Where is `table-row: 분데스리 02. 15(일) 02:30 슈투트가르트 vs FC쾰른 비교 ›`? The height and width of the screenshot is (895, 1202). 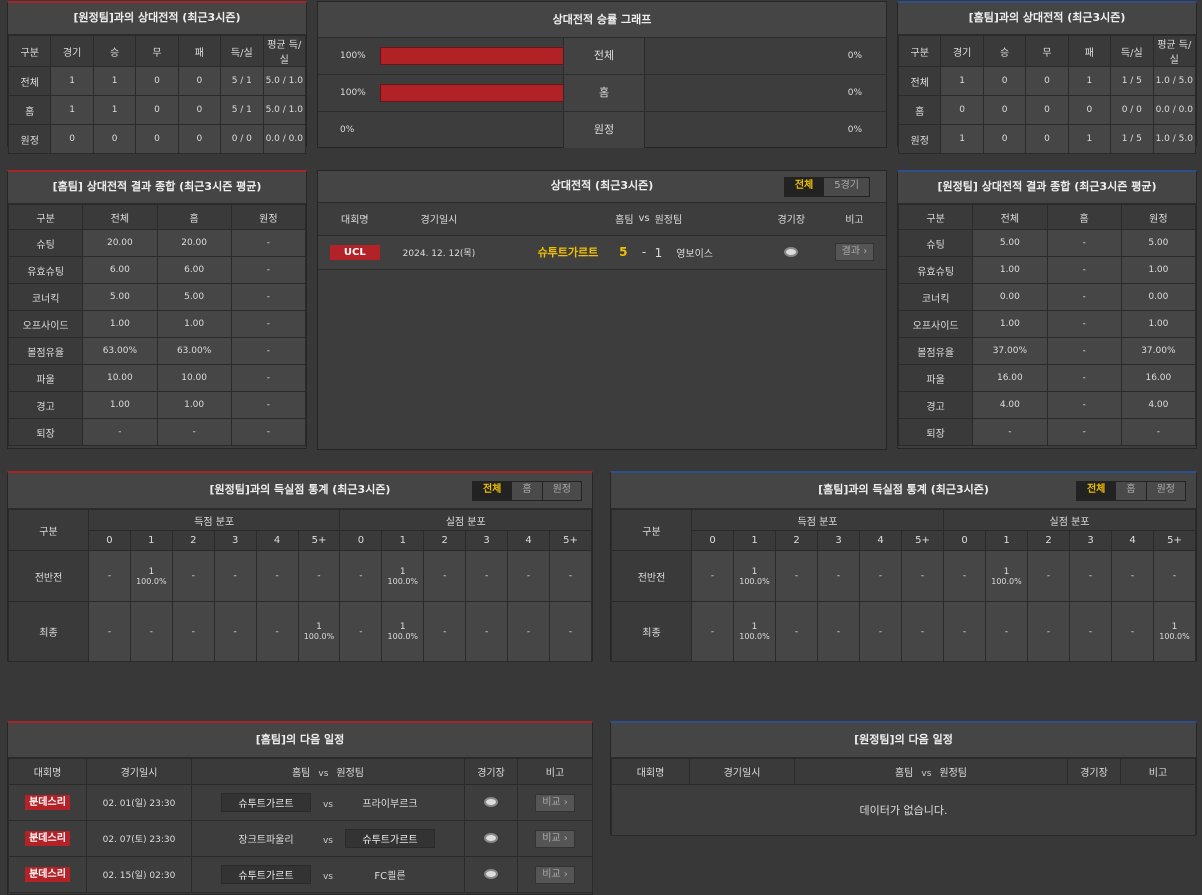 table-row: 분데스리 02. 15(일) 02:30 슈투트가르트 vs FC쾰른 비교 › is located at coordinates (300, 874).